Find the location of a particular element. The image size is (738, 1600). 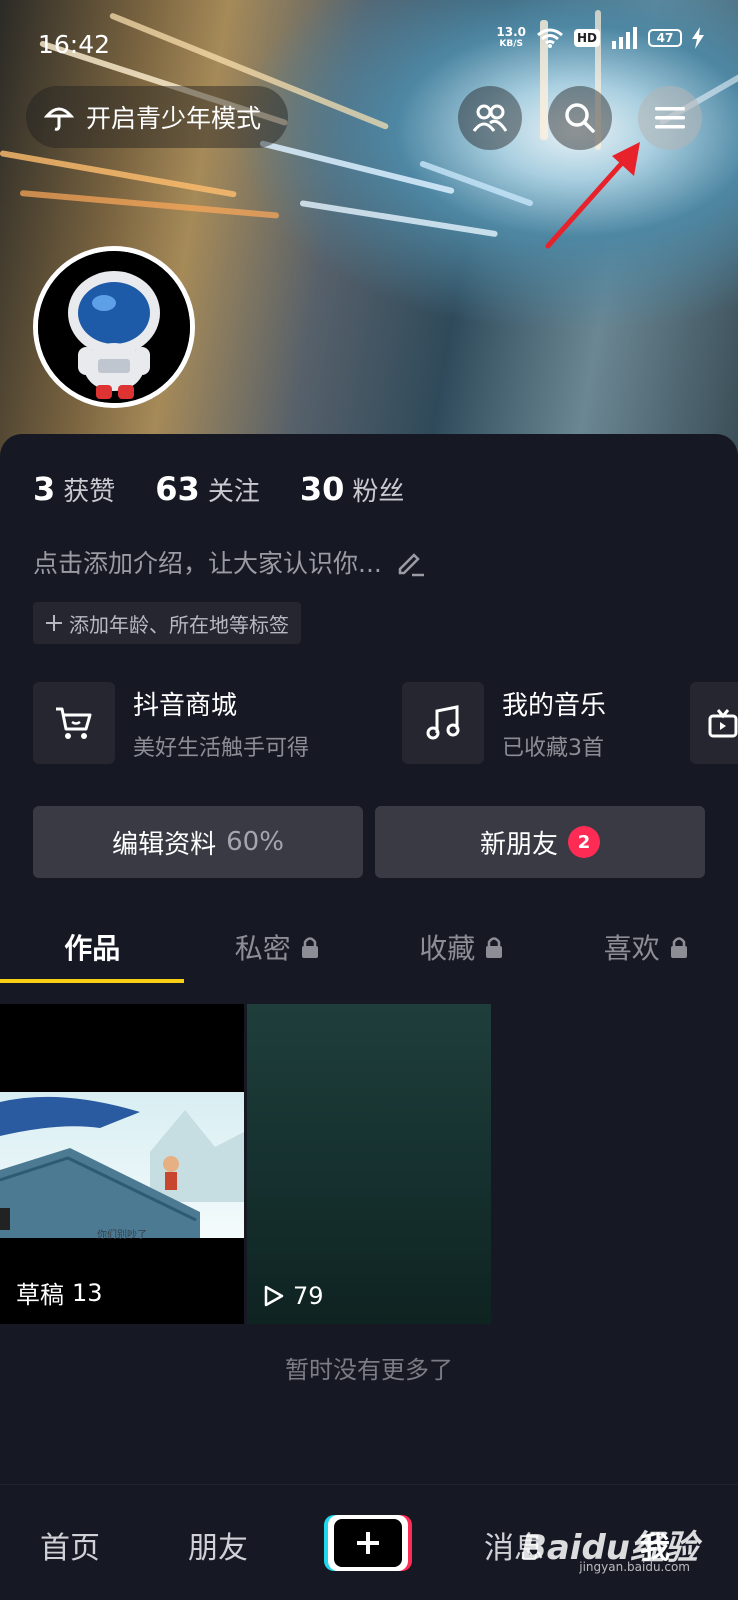

feature-title: 抖音商城 is located at coordinates (185, 705).